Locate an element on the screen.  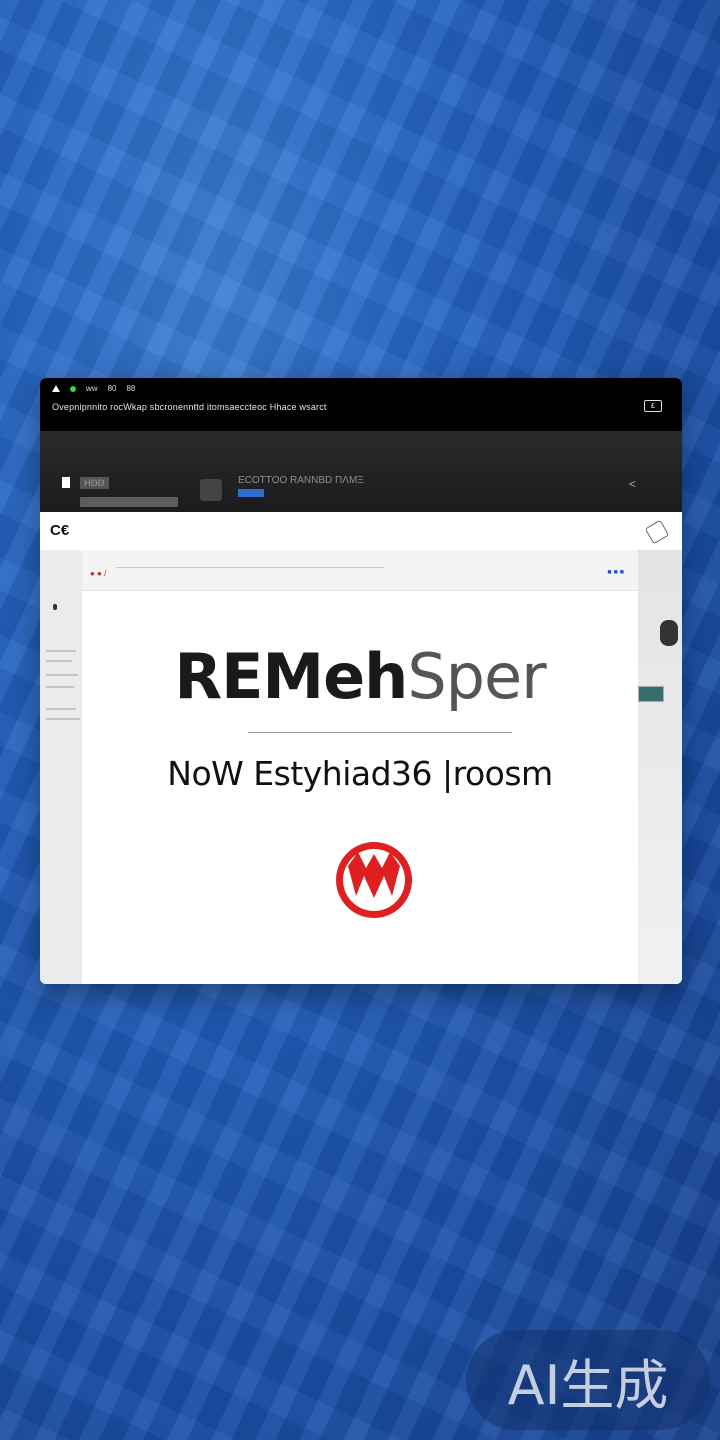
right-sidebar is located at coordinates (660, 767).